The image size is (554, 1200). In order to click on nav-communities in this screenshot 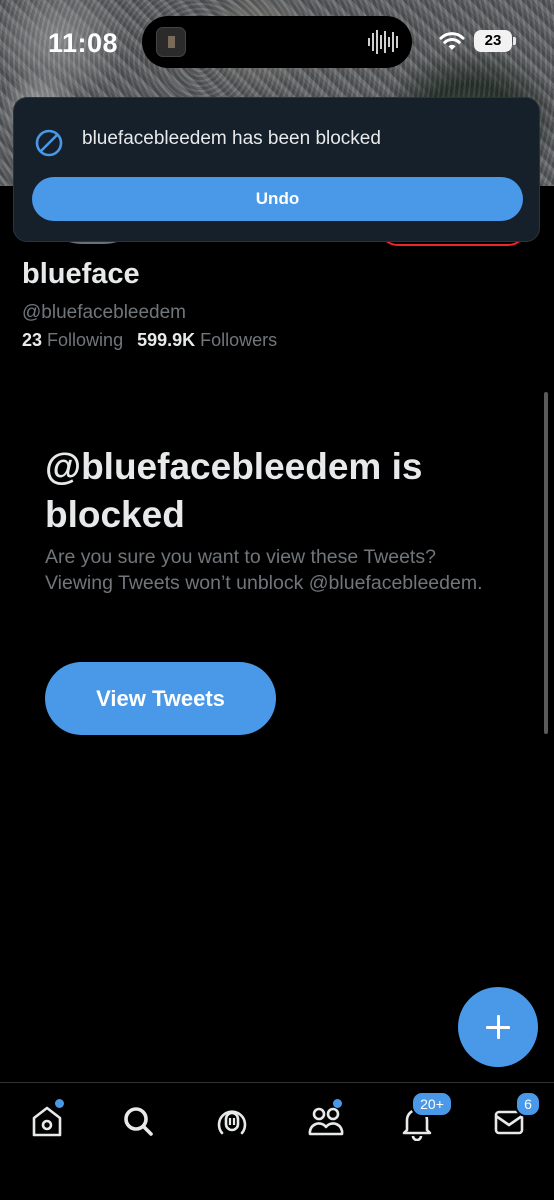, I will do `click(326, 1120)`.